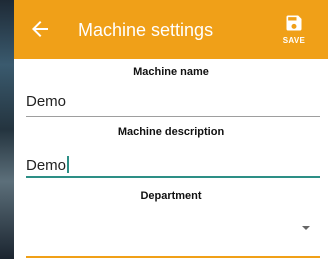  I want to click on arrow-left-icon, so click(40, 29).